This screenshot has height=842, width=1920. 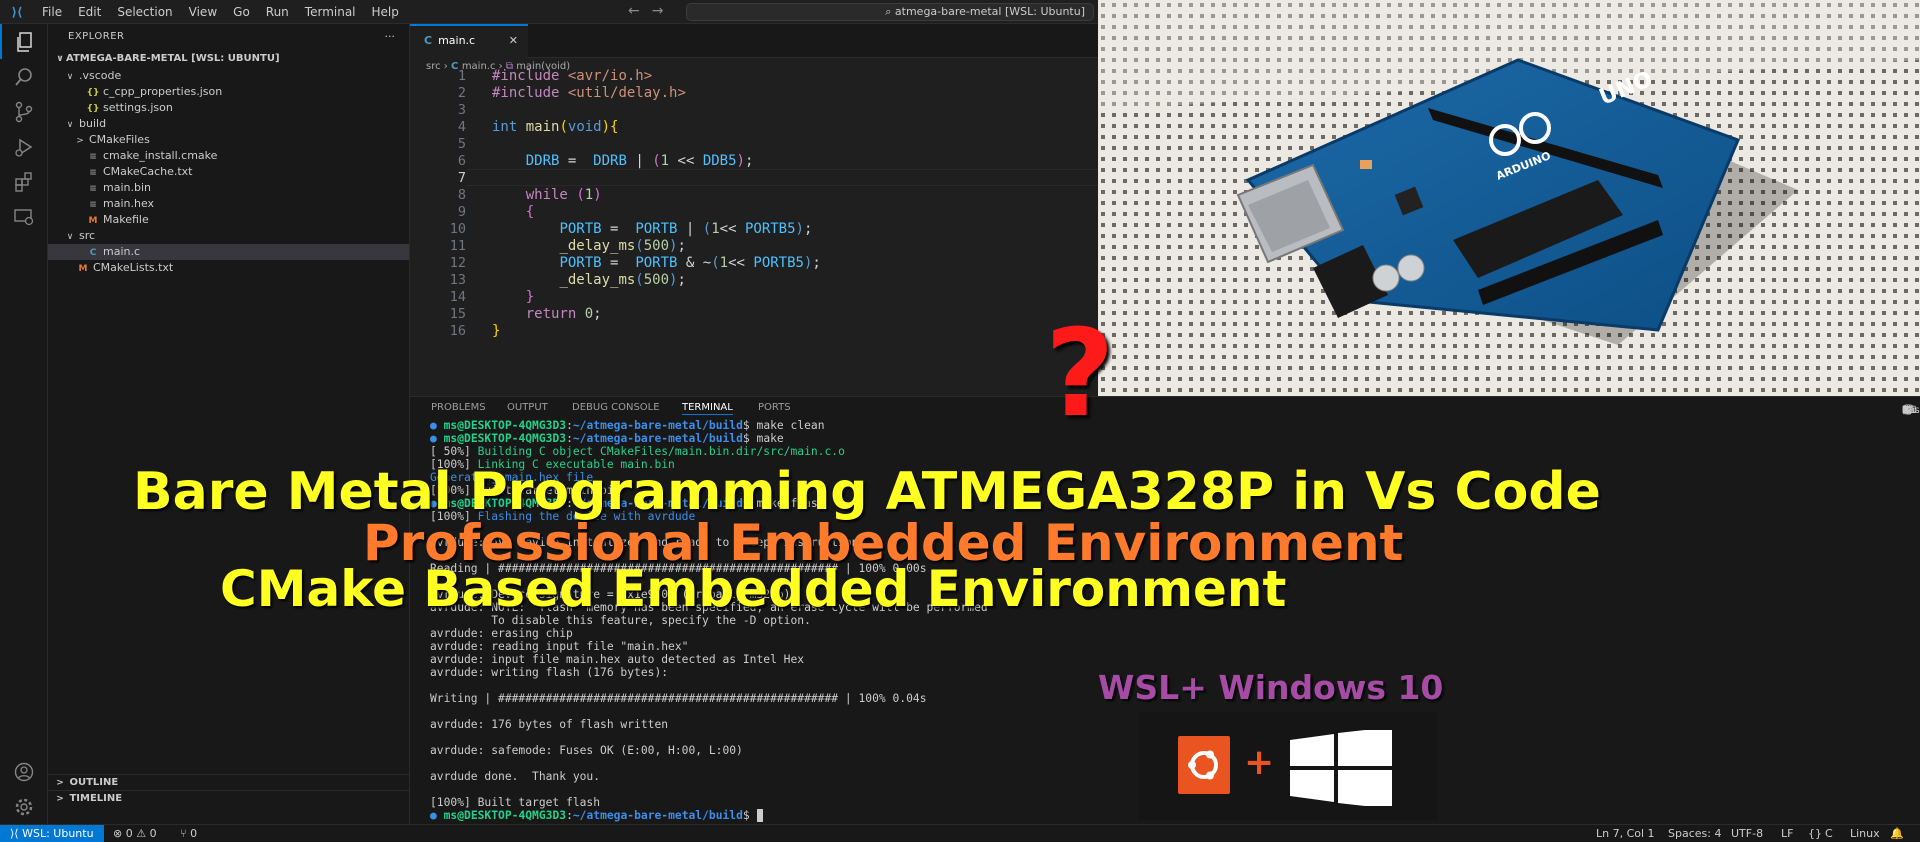 What do you see at coordinates (24, 771) in the screenshot?
I see `account-icon` at bounding box center [24, 771].